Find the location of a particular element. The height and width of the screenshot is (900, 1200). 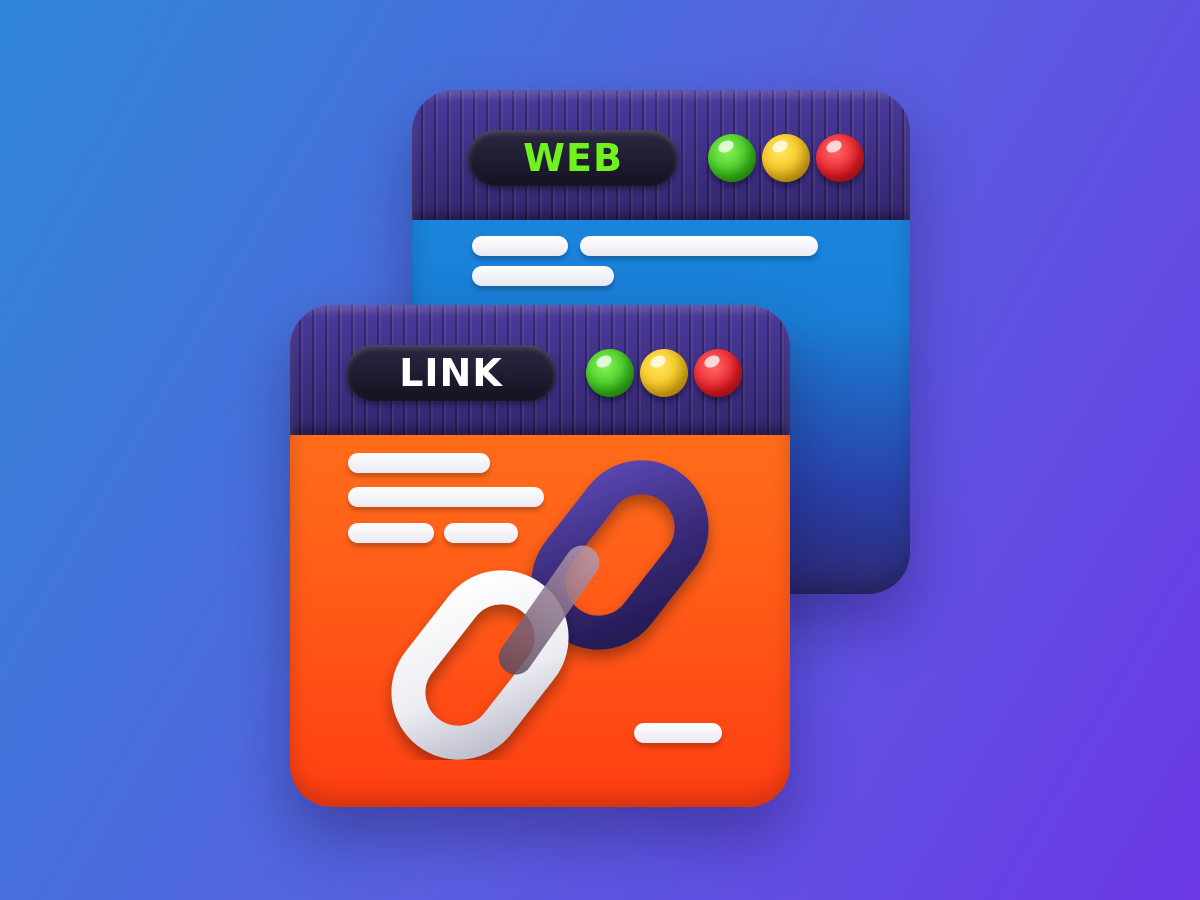

link-titlebar: LINK is located at coordinates (540, 370).